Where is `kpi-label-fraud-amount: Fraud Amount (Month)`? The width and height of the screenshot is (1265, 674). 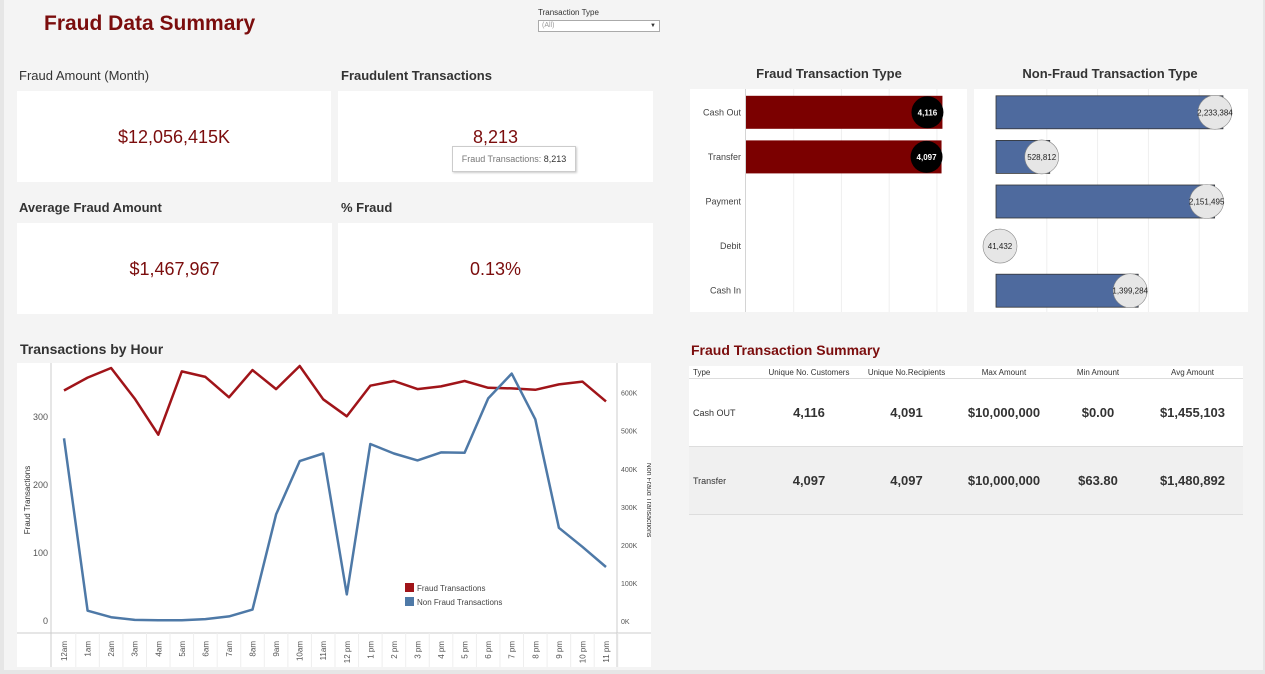
kpi-label-fraud-amount: Fraud Amount (Month) is located at coordinates (84, 75).